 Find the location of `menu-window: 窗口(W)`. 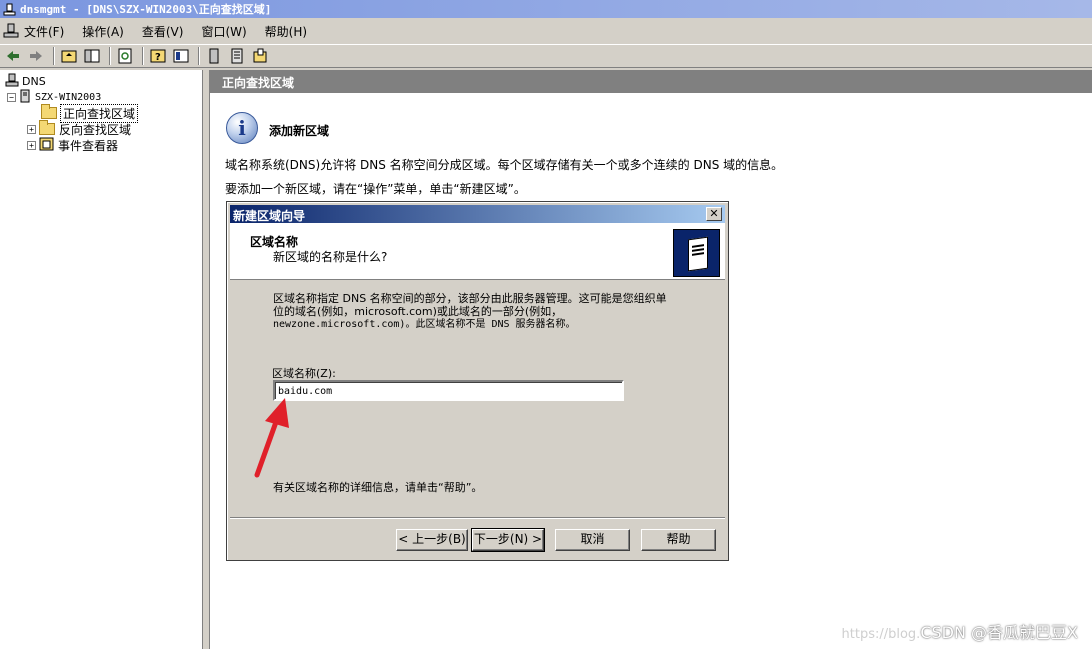

menu-window: 窗口(W) is located at coordinates (223, 31).